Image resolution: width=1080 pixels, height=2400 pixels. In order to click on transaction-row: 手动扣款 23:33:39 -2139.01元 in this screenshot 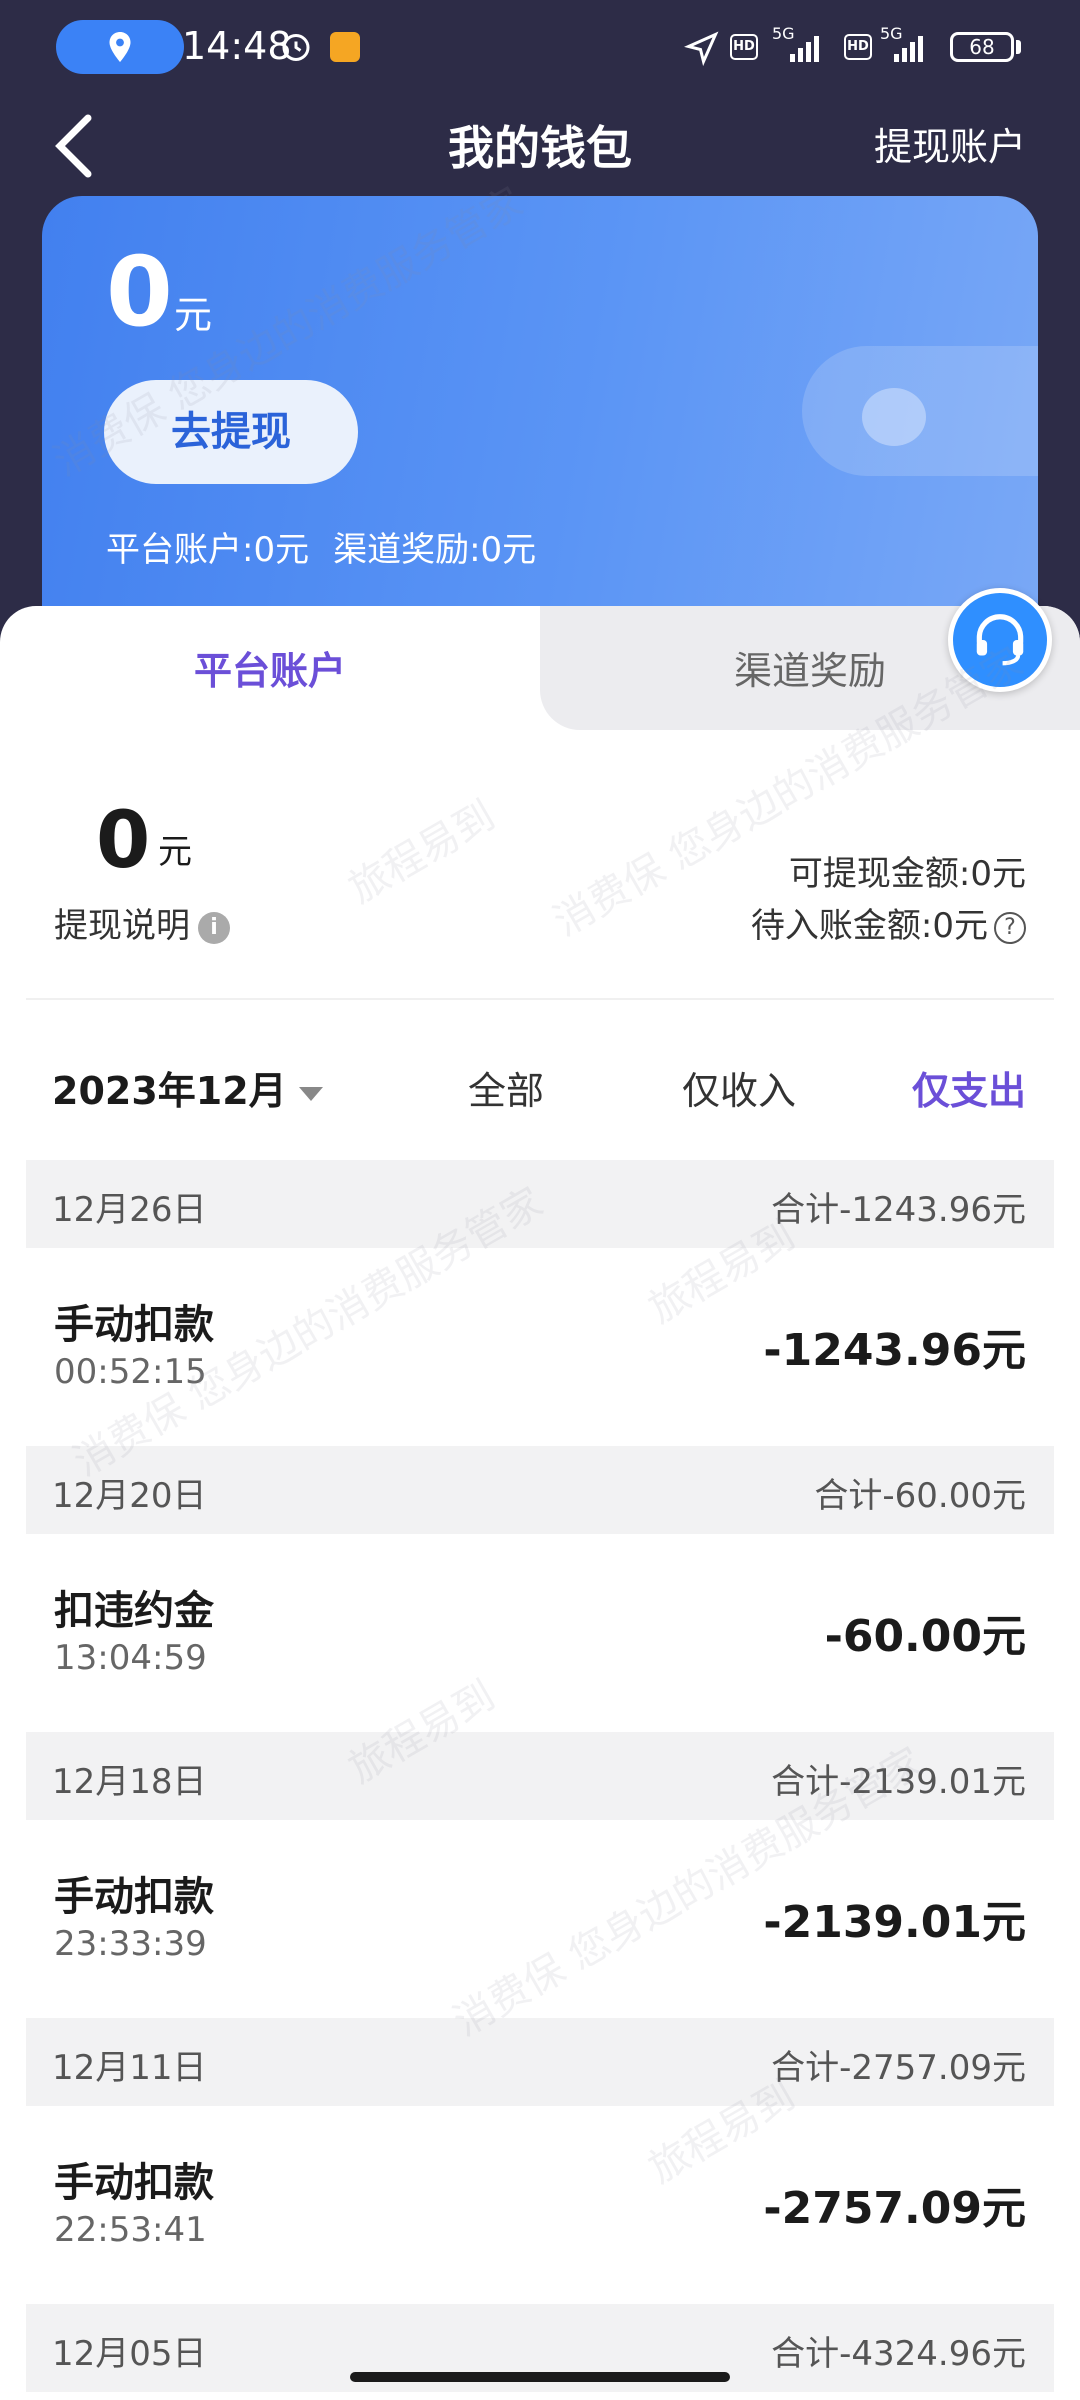, I will do `click(540, 1919)`.